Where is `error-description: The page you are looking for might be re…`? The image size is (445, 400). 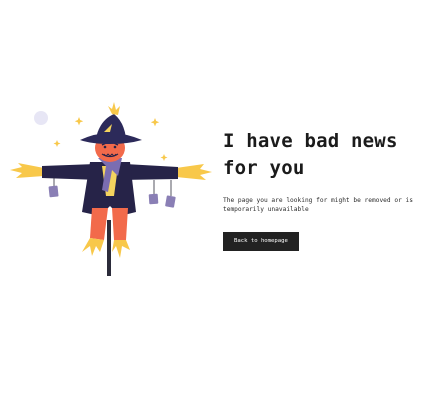
error-description: The page you are looking for might be re… is located at coordinates (318, 205).